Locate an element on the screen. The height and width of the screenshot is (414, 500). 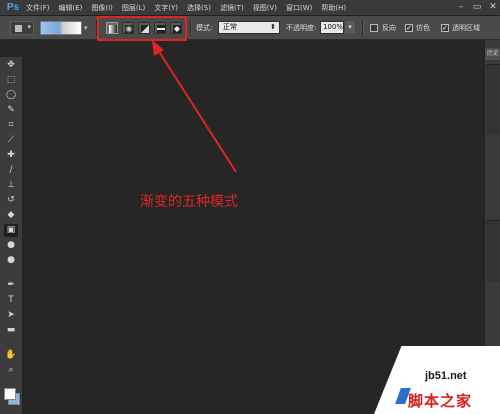
watermark-site: jb51.net is located at coordinates (446, 376).